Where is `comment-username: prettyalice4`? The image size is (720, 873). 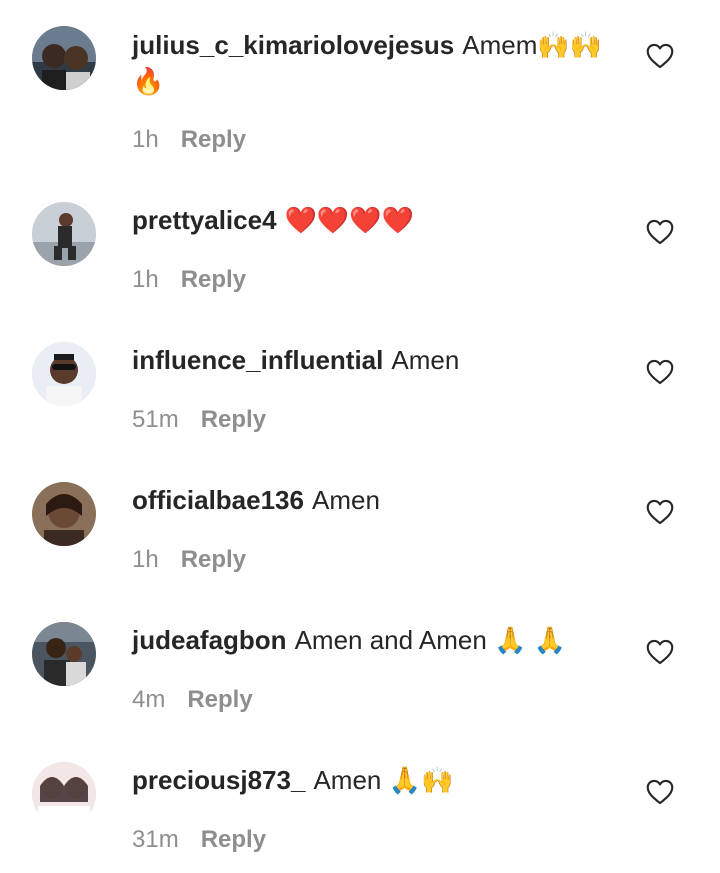
comment-username: prettyalice4 is located at coordinates (204, 220).